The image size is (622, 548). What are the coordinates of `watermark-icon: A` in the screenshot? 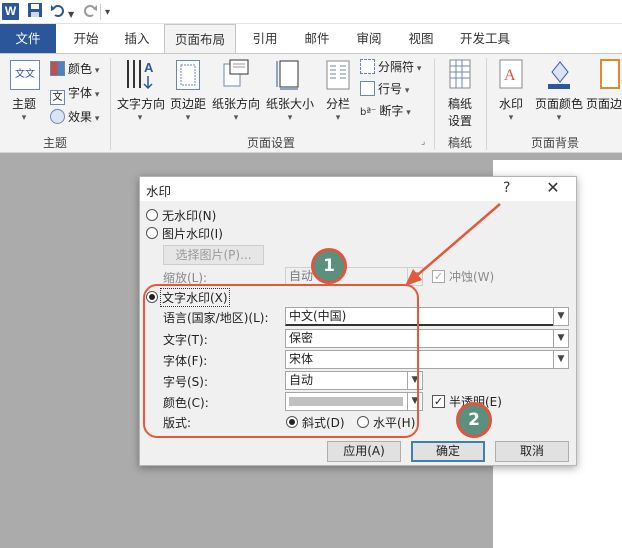 It's located at (511, 74).